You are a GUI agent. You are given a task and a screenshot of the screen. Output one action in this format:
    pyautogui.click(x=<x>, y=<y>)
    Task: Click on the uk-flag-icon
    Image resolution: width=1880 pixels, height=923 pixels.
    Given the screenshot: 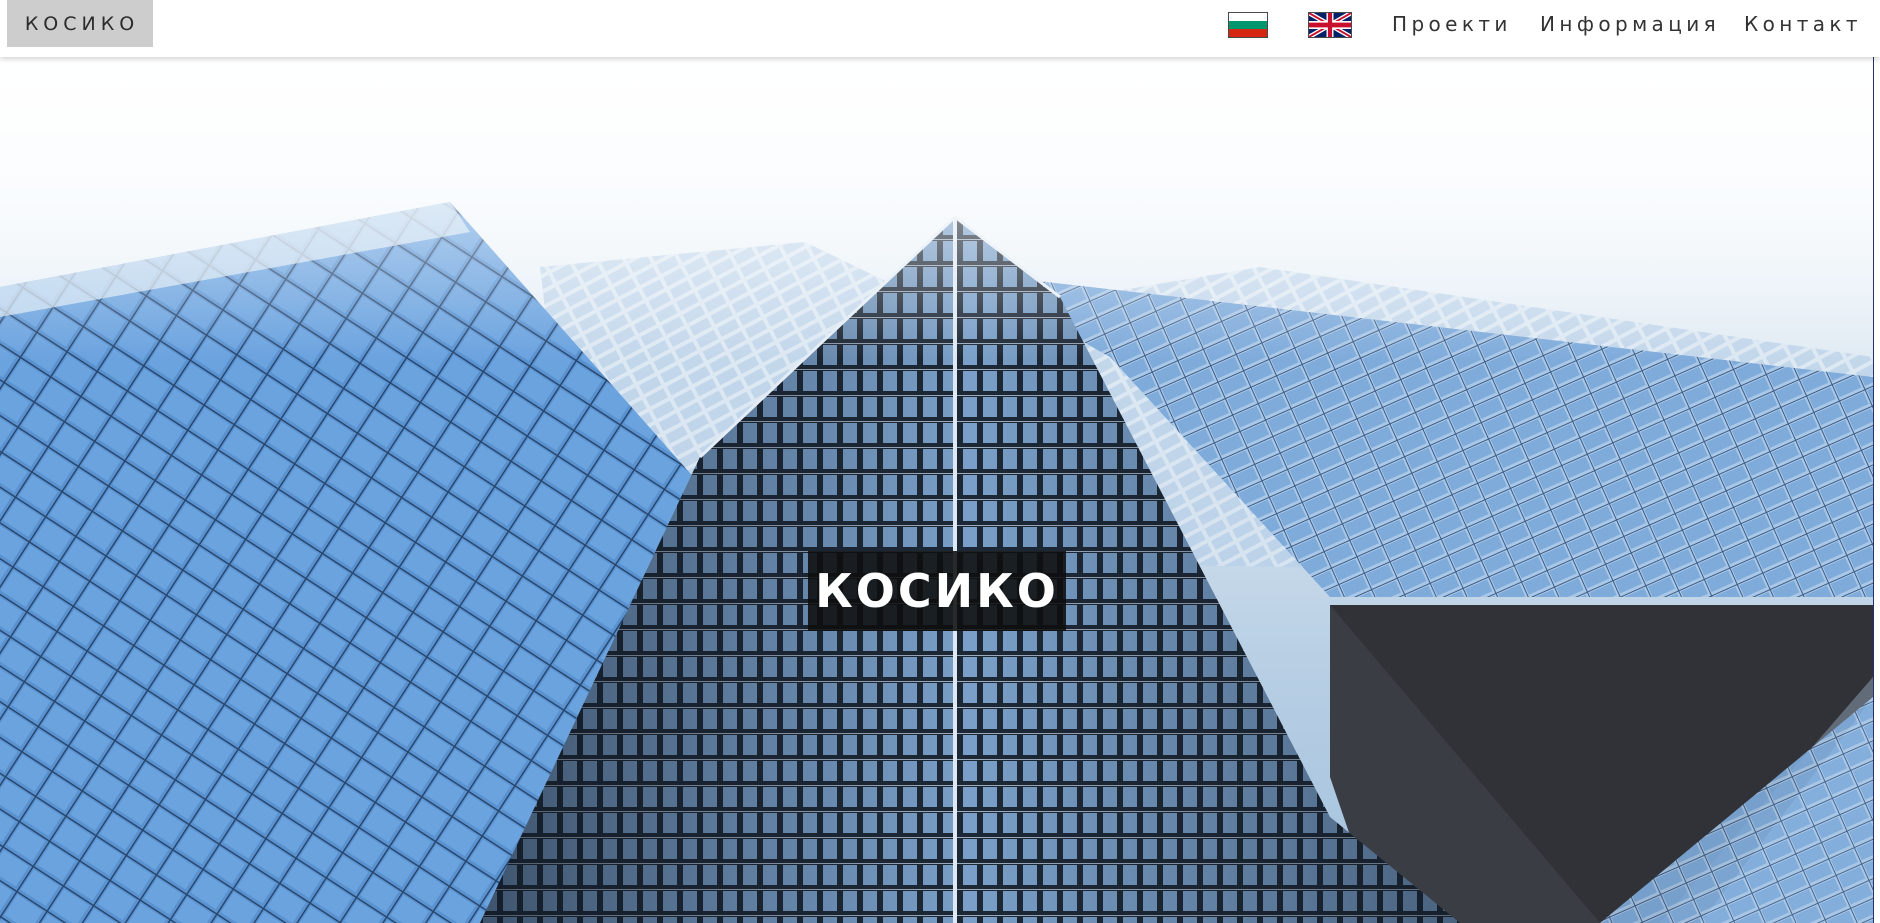 What is the action you would take?
    pyautogui.click(x=1330, y=25)
    